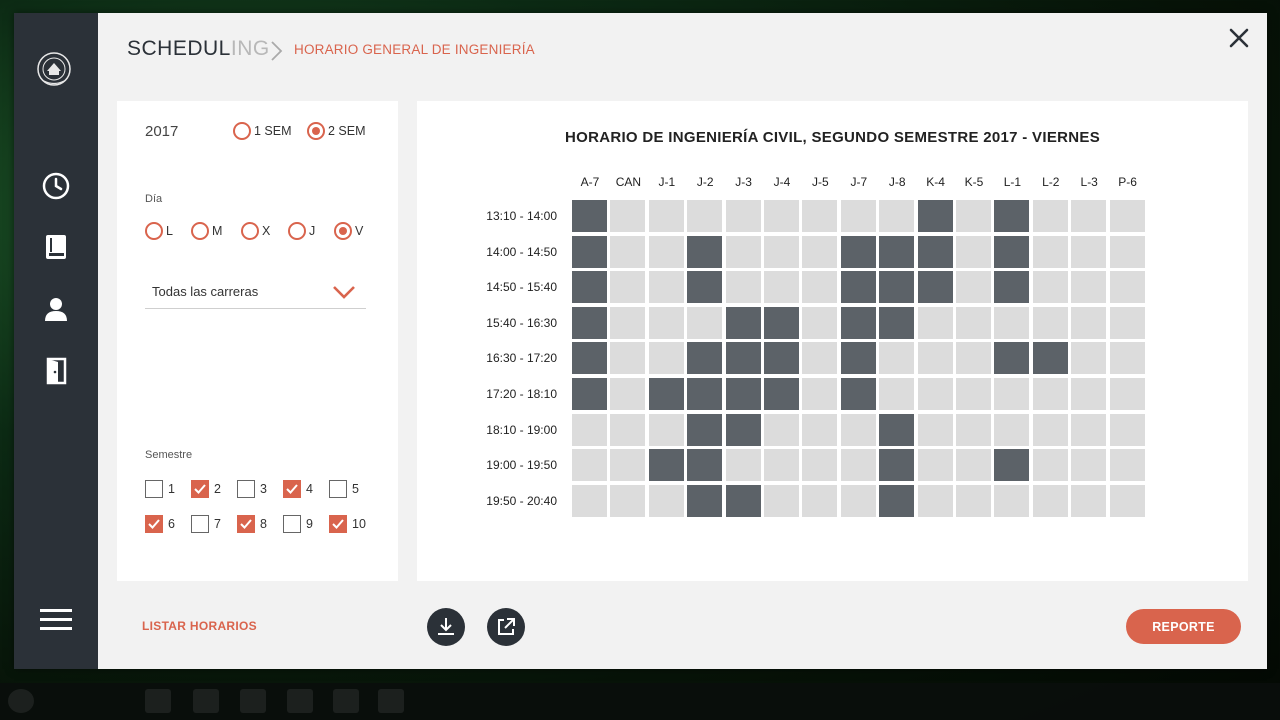 This screenshot has width=1280, height=720. Describe the element at coordinates (252, 489) in the screenshot. I see `semester-checkbox-3: 3` at that location.